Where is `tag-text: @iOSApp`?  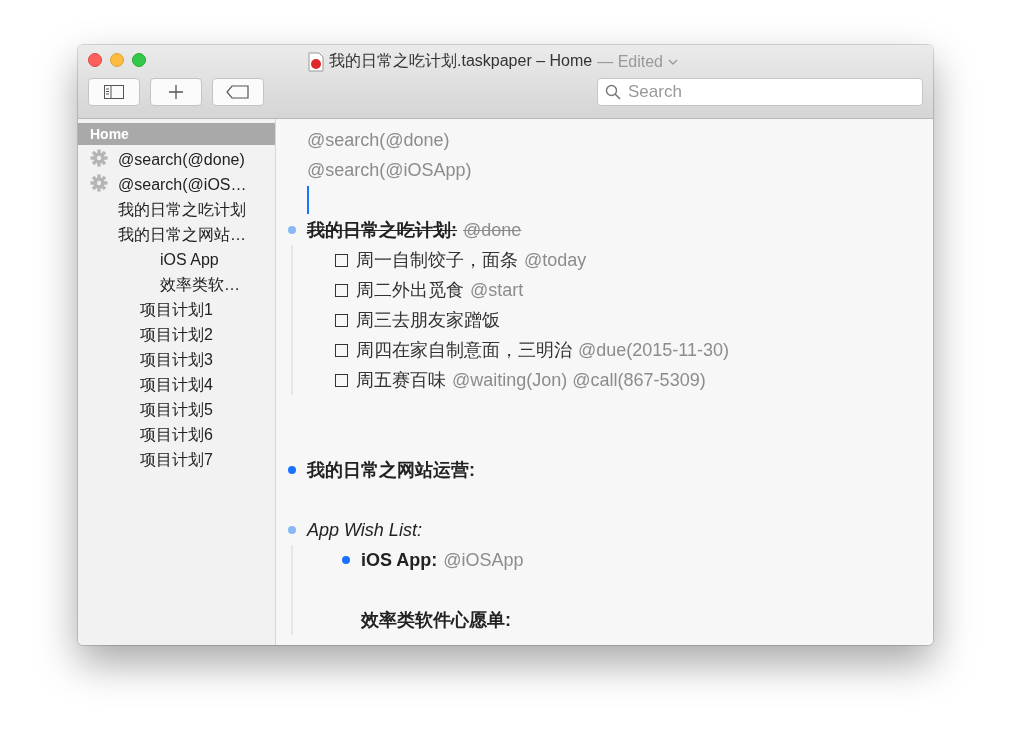 tag-text: @iOSApp is located at coordinates (483, 560).